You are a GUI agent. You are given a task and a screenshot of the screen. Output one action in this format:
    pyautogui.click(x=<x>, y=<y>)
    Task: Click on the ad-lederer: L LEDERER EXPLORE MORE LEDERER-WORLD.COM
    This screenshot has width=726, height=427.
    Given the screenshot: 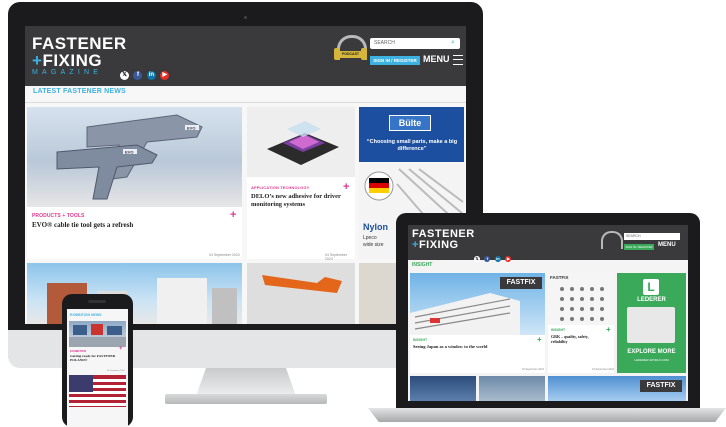 What is the action you would take?
    pyautogui.click(x=651, y=323)
    